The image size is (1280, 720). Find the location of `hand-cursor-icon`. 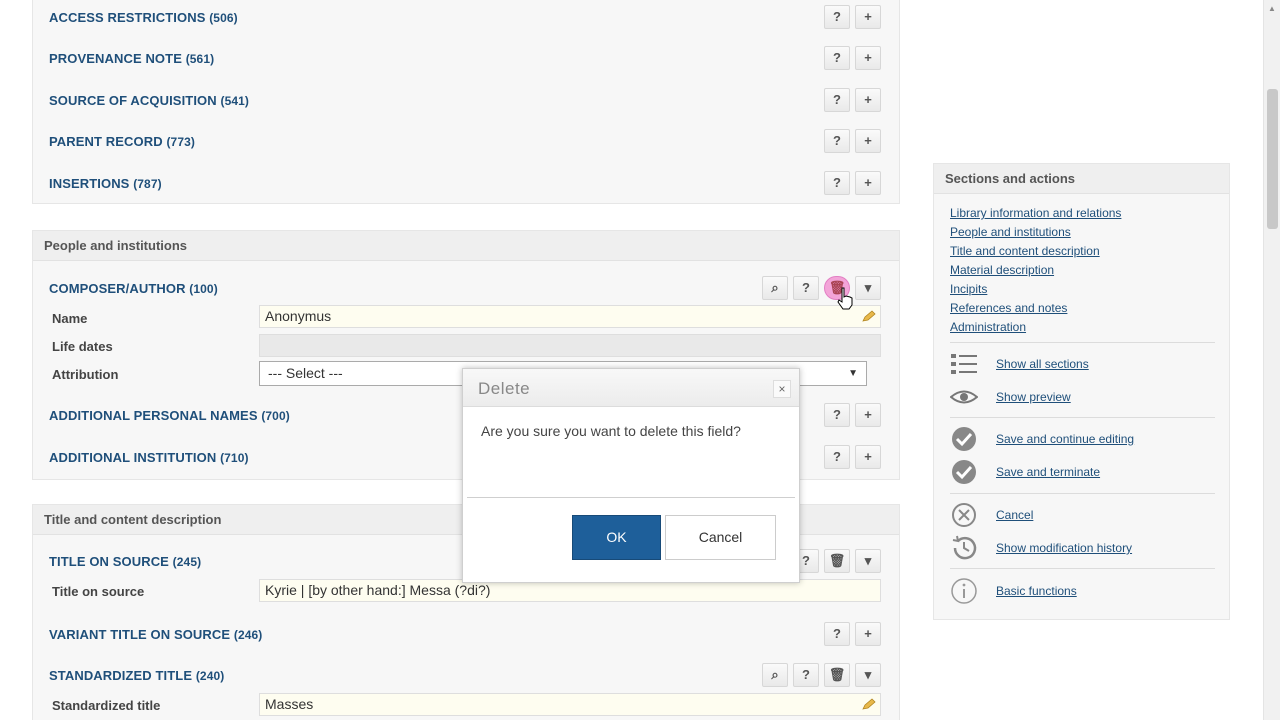

hand-cursor-icon is located at coordinates (845, 298).